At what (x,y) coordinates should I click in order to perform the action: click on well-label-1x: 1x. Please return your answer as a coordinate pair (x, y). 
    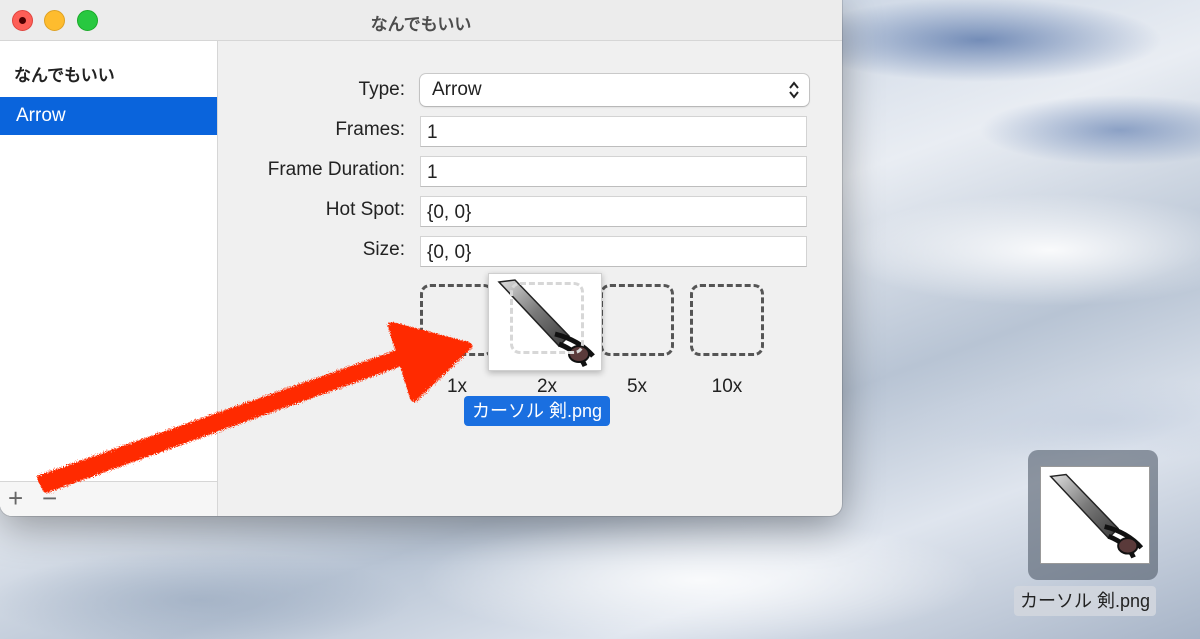
    Looking at the image, I should click on (457, 386).